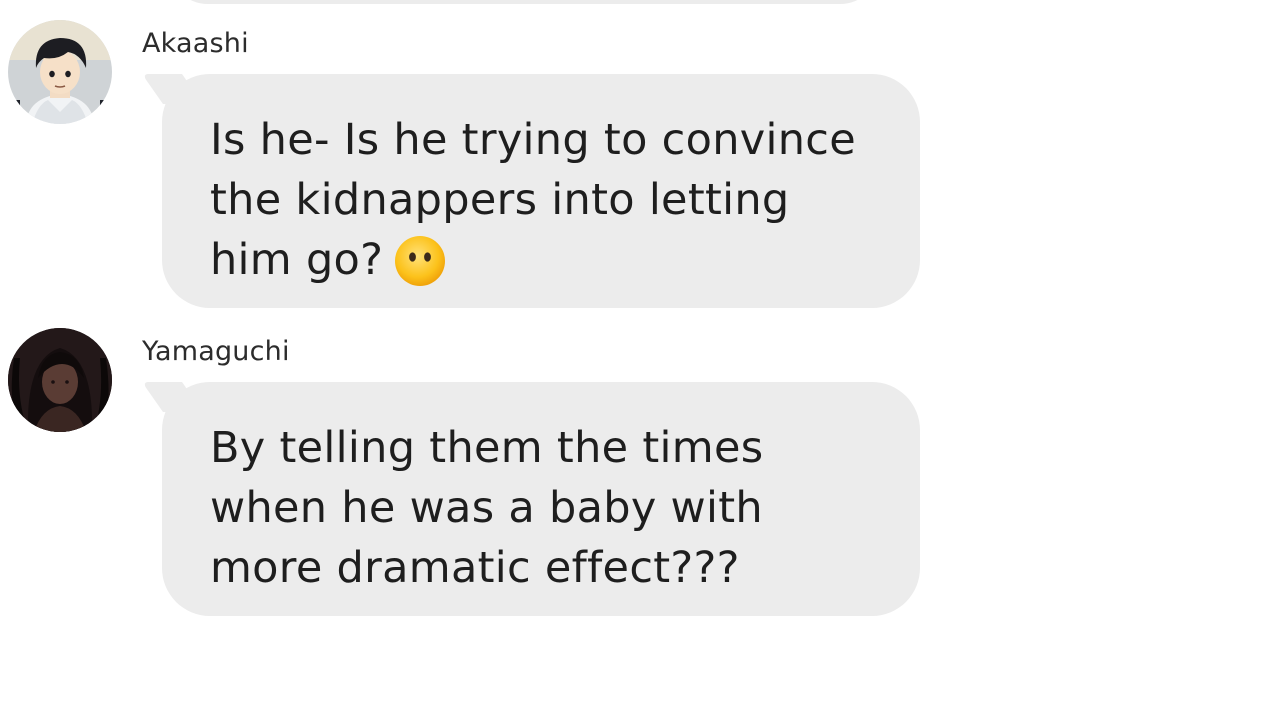  I want to click on avatar-yamaguchi, so click(60, 380).